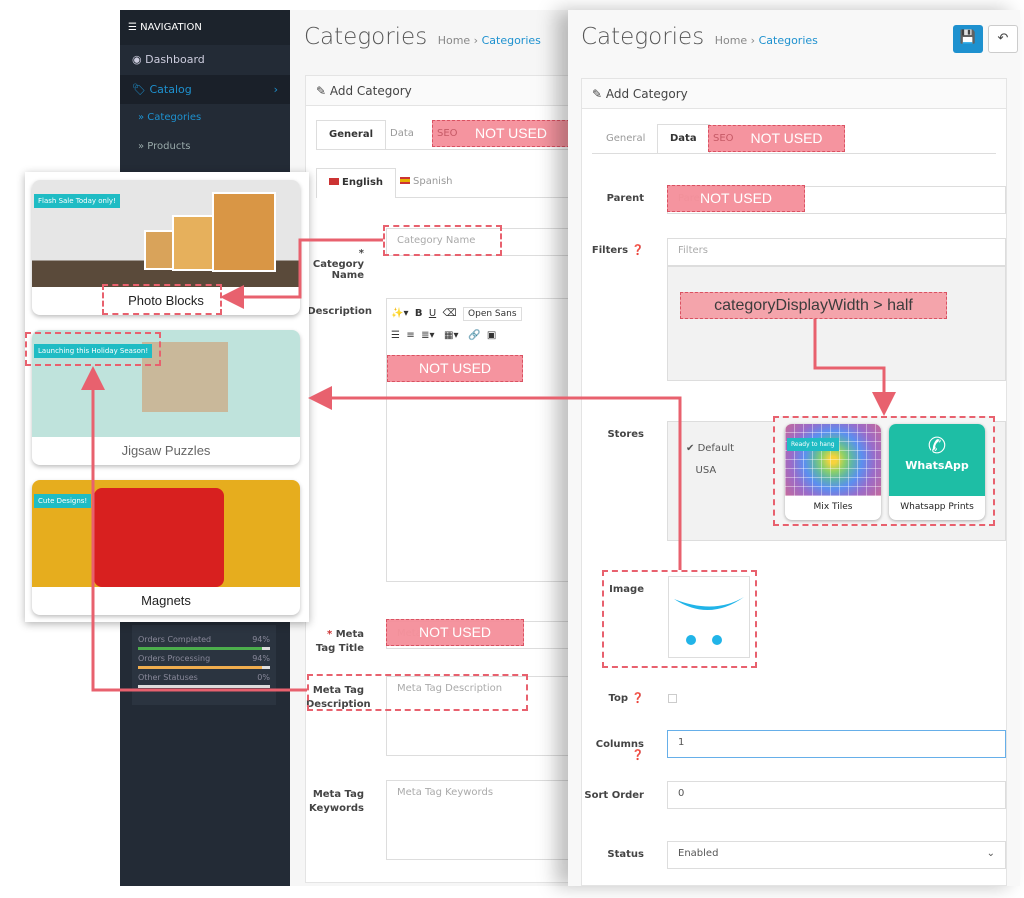  I want to click on arrow-condition, so click(854, 367).